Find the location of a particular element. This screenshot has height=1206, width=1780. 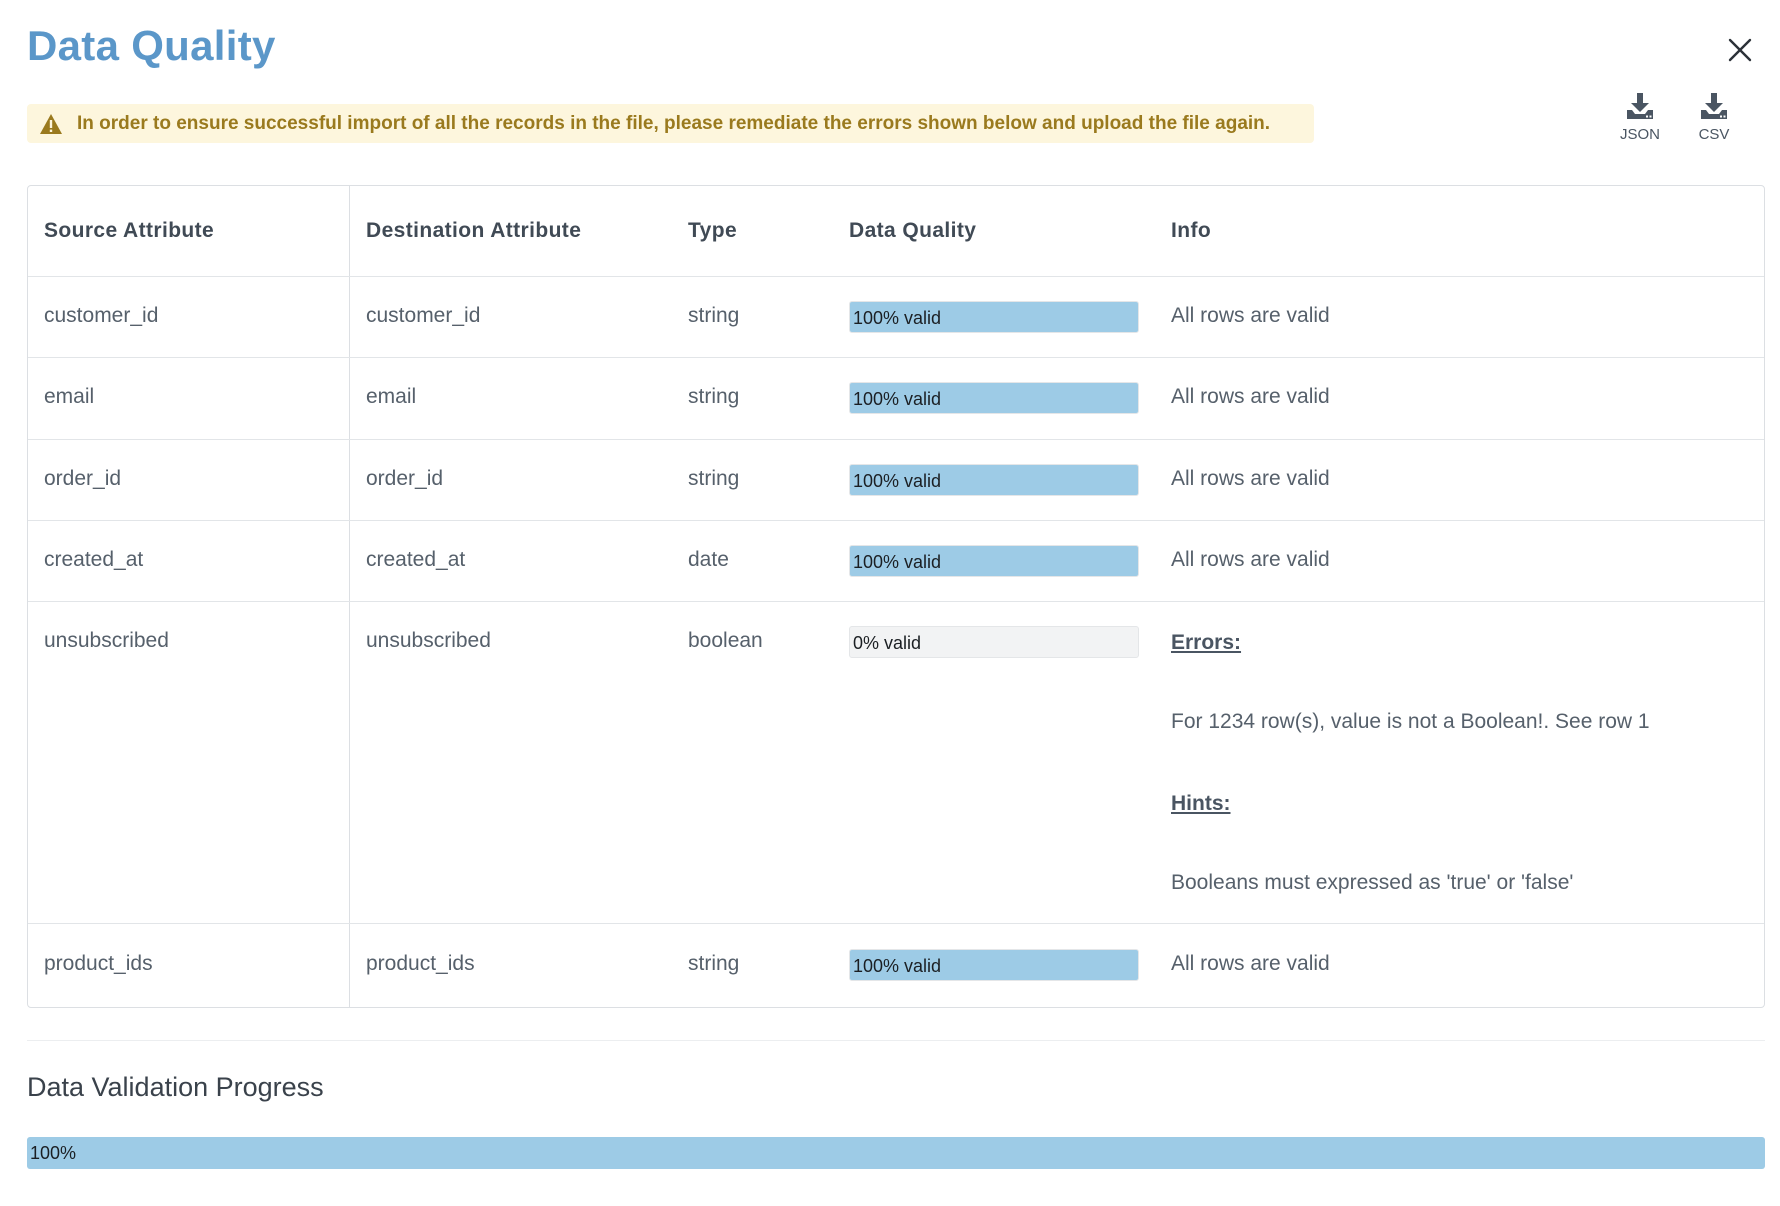

download-json-label: JSON is located at coordinates (1639, 134).